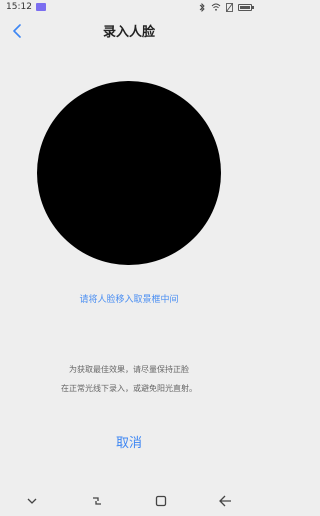  I want to click on gallery-notification-icon, so click(40, 7).